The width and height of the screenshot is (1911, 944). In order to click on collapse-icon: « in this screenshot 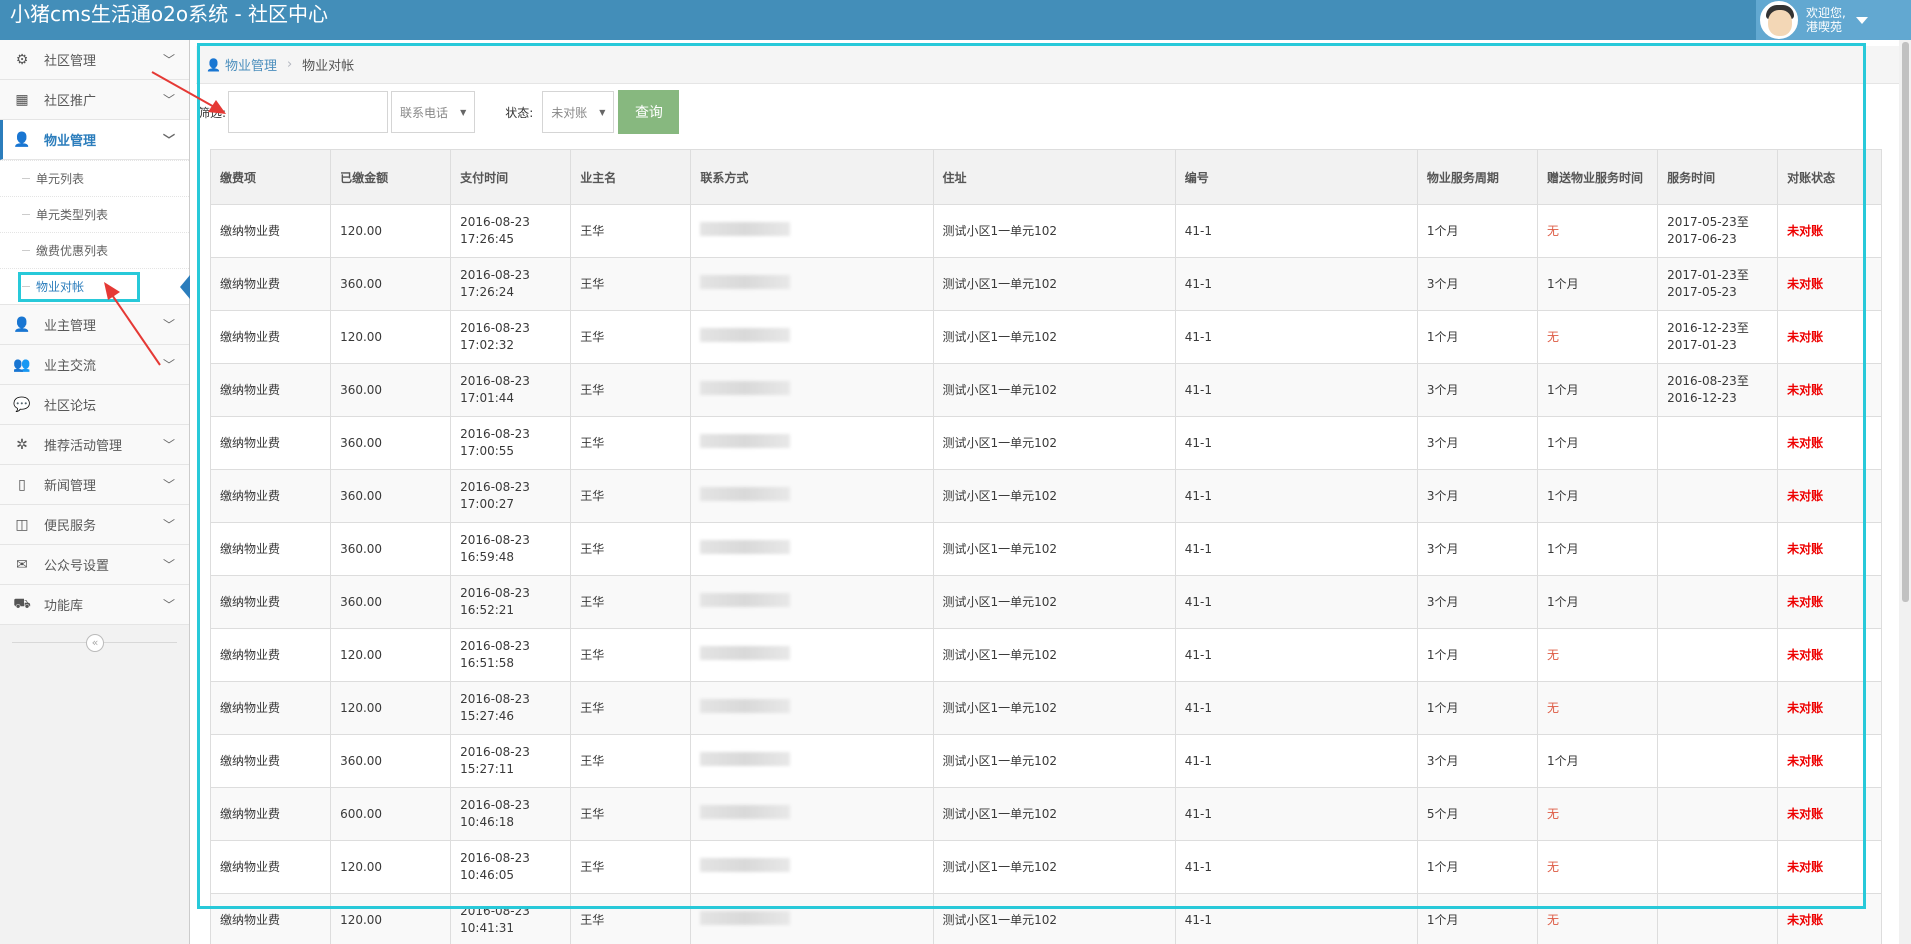, I will do `click(95, 643)`.